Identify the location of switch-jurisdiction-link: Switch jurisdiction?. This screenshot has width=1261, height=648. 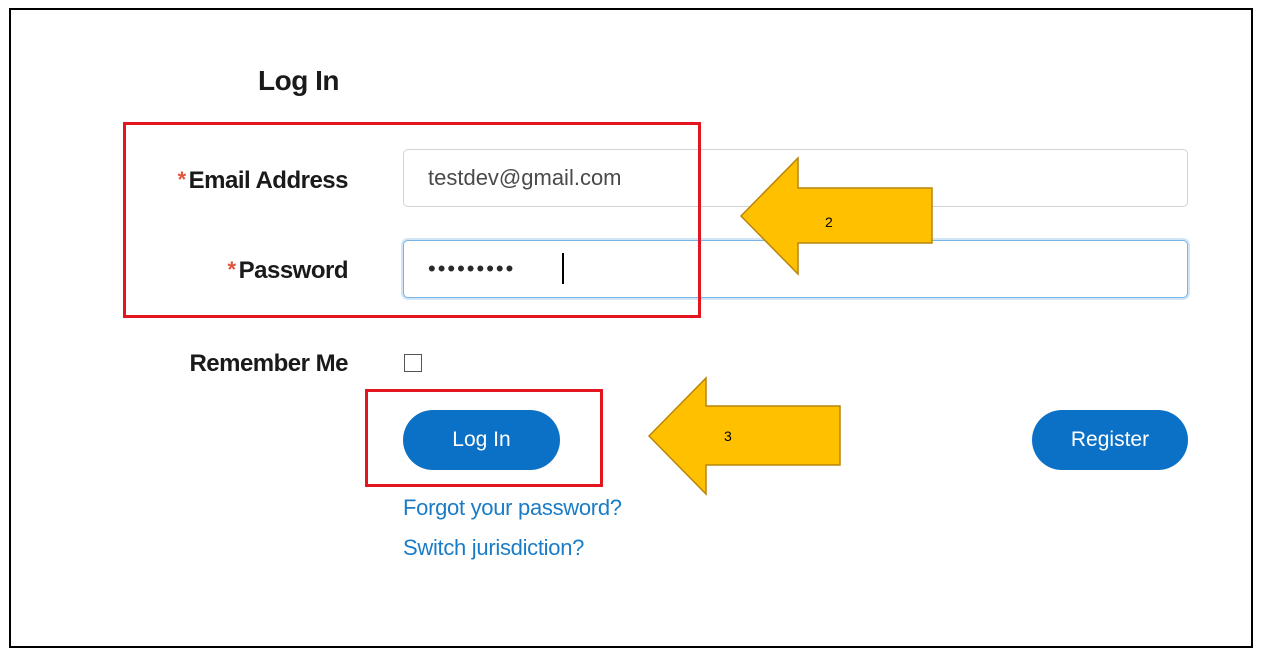
(493, 548).